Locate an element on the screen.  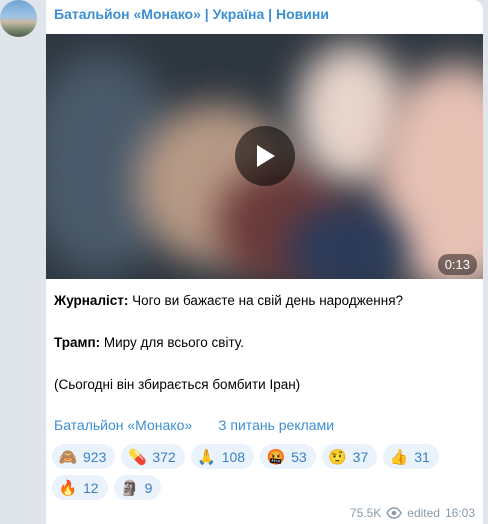
message-meta: 75.5K edited 16:03 is located at coordinates (412, 513).